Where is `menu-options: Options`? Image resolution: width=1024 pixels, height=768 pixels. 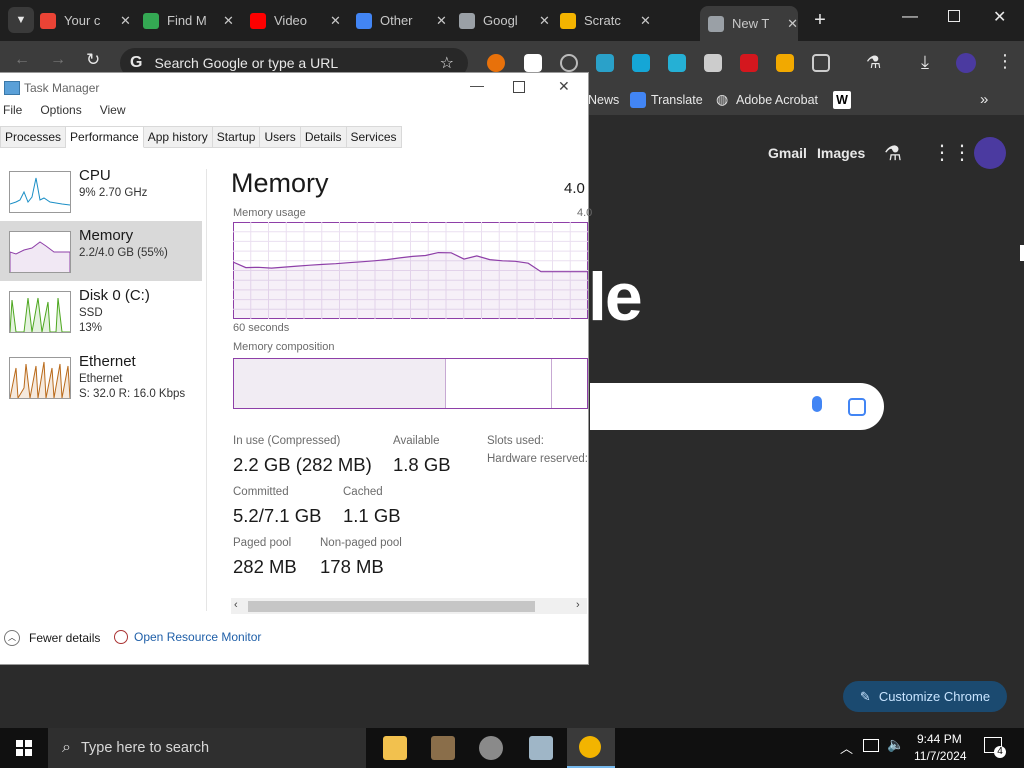 menu-options: Options is located at coordinates (60, 114).